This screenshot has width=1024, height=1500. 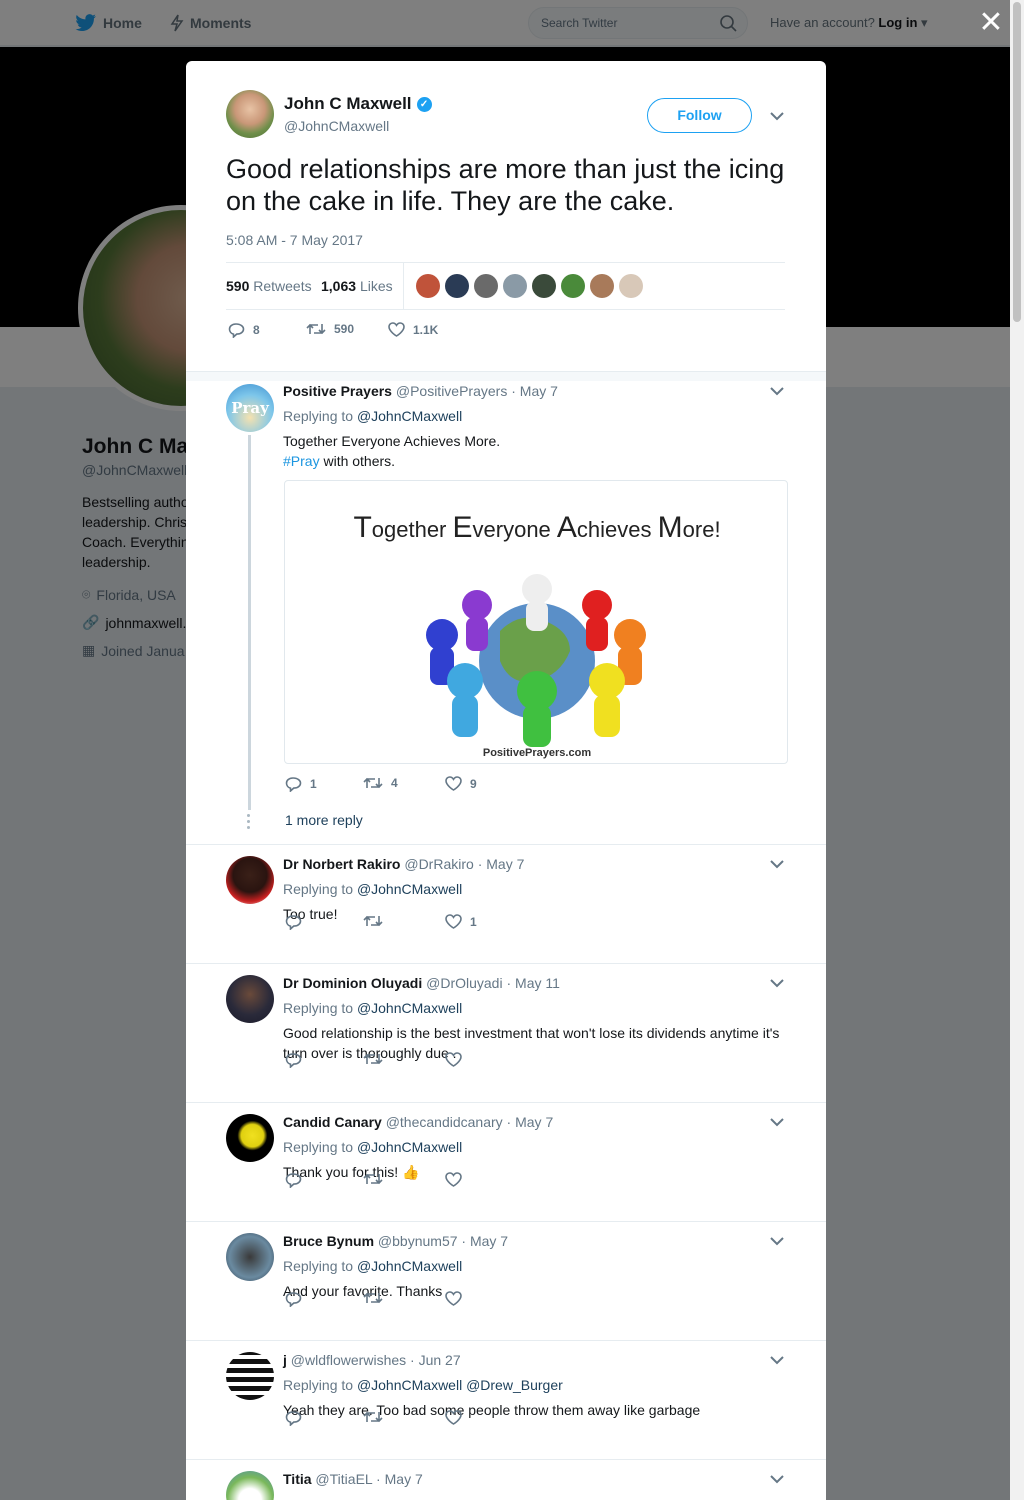 I want to click on mention-link: @JohnCMaxwell @Drew_Burger, so click(x=460, y=1385).